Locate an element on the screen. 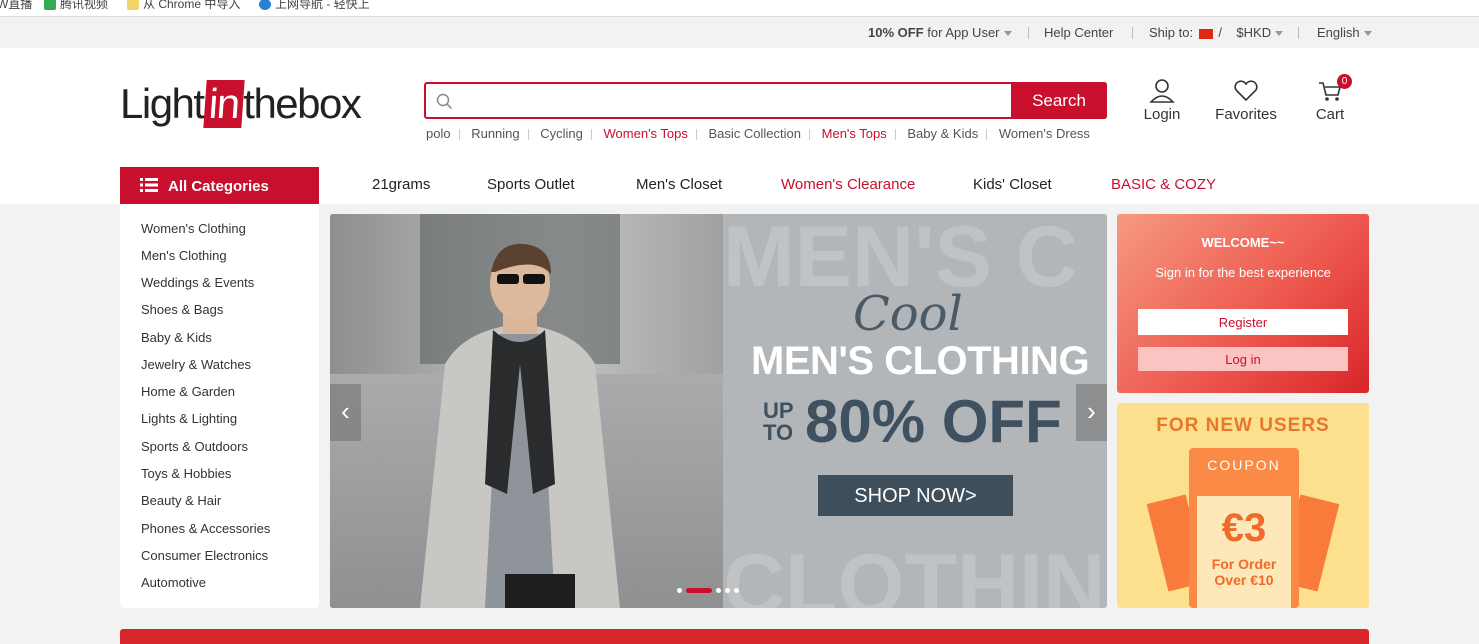  category-item: Toys & Hobbies is located at coordinates (186, 473).